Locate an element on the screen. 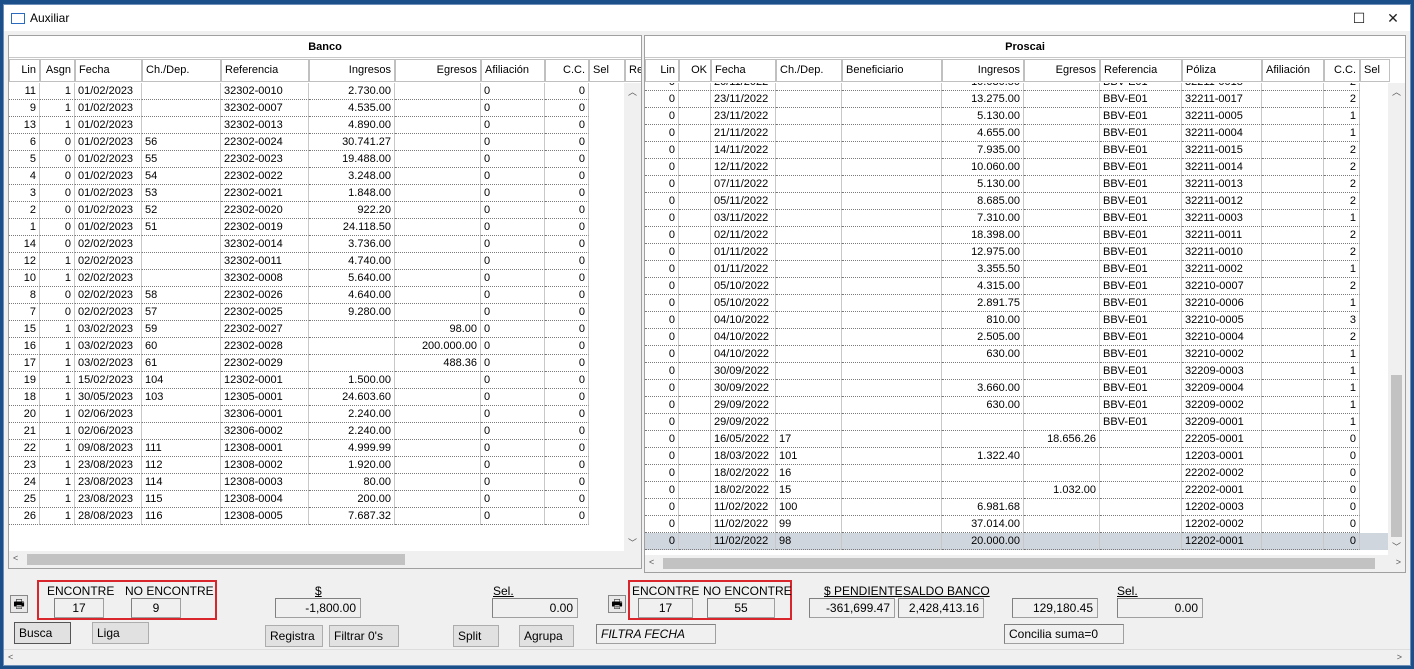 Image resolution: width=1414 pixels, height=669 pixels. proscai-header-5: Ingresos is located at coordinates (983, 70).